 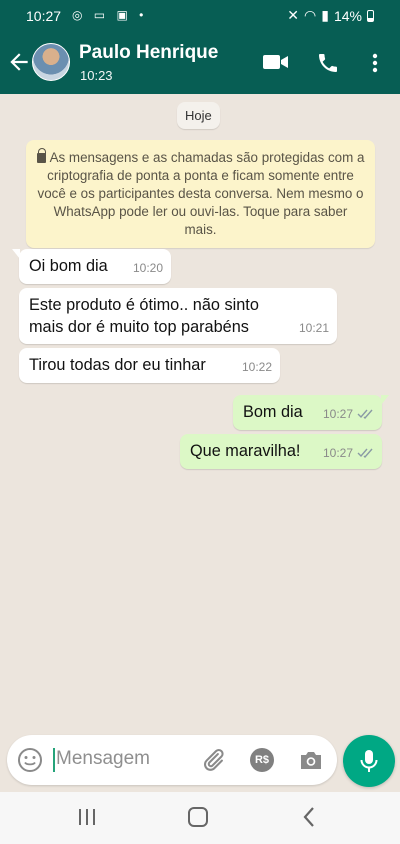 I want to click on wifi-icon: ◠, so click(x=310, y=15).